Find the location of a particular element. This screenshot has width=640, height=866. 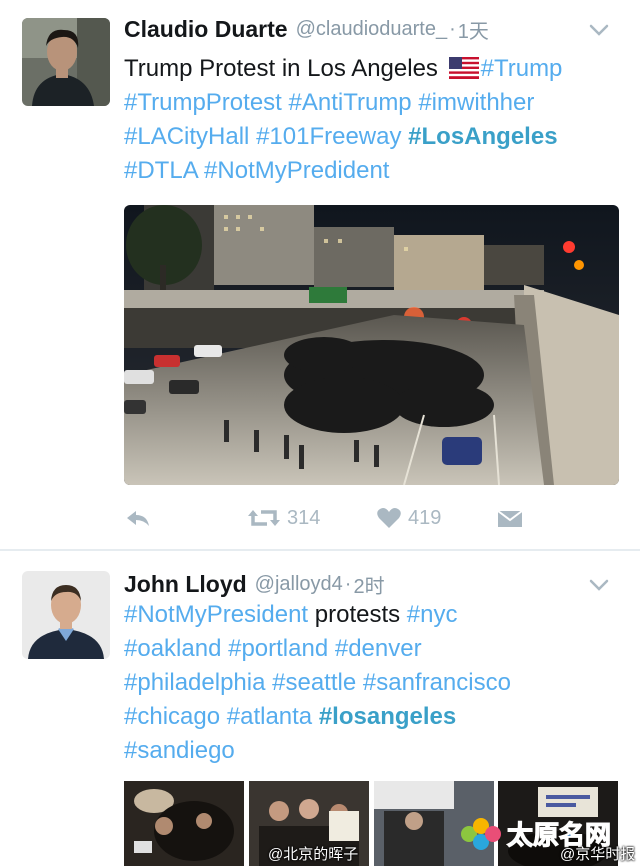

hashtag-link: #philadelphia is located at coordinates (194, 682).